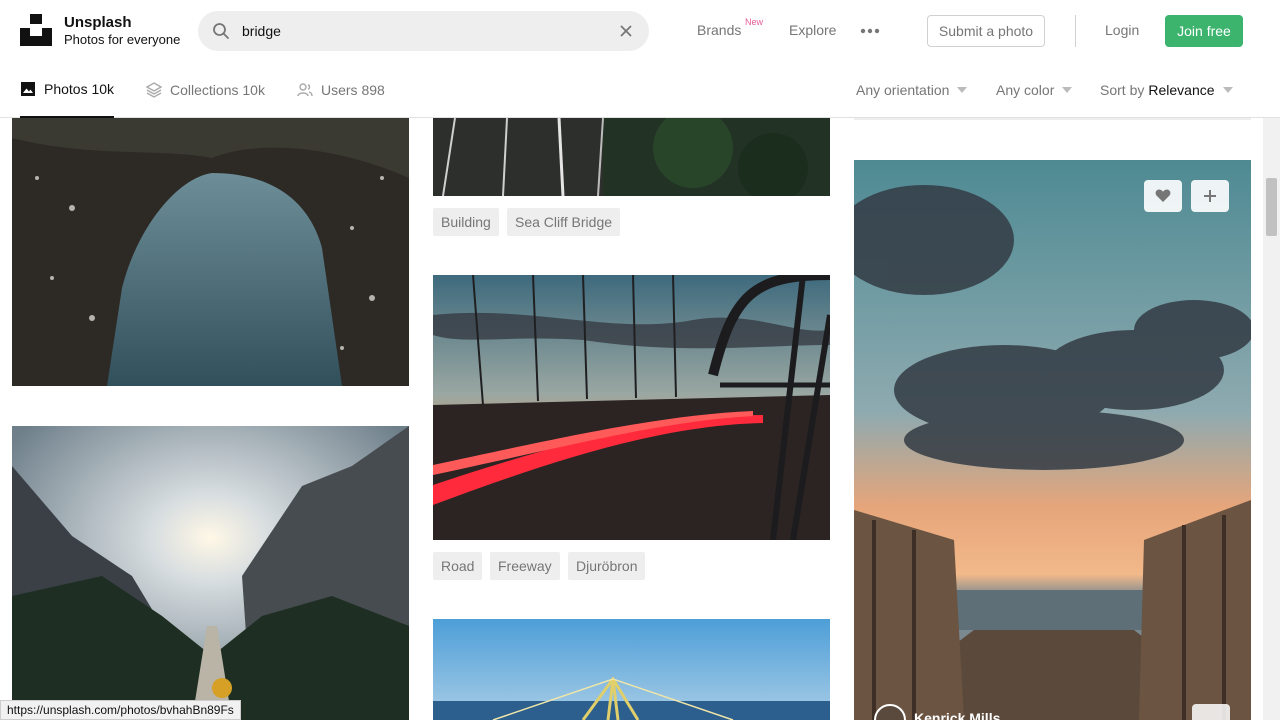  What do you see at coordinates (221, 31) in the screenshot?
I see `search-icon` at bounding box center [221, 31].